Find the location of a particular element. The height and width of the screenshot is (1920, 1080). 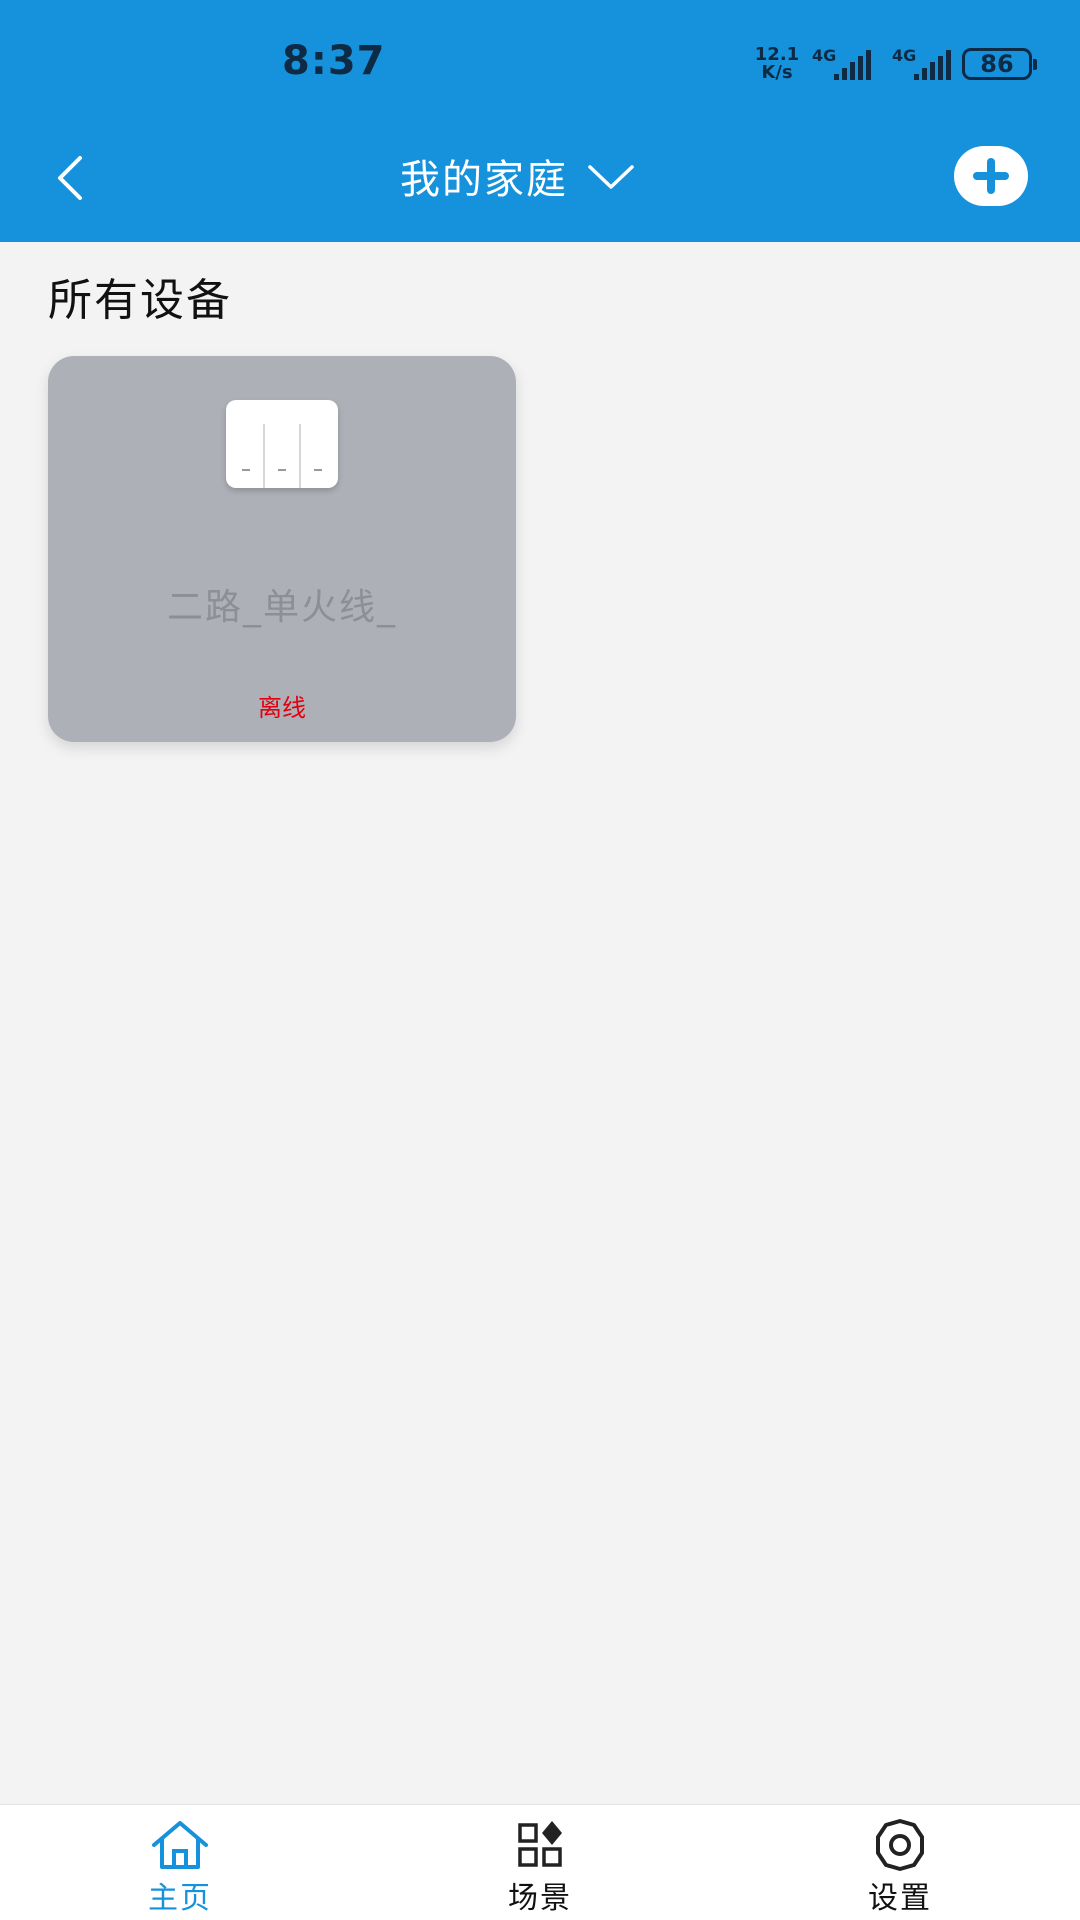

device-status: 离线 is located at coordinates (282, 708).